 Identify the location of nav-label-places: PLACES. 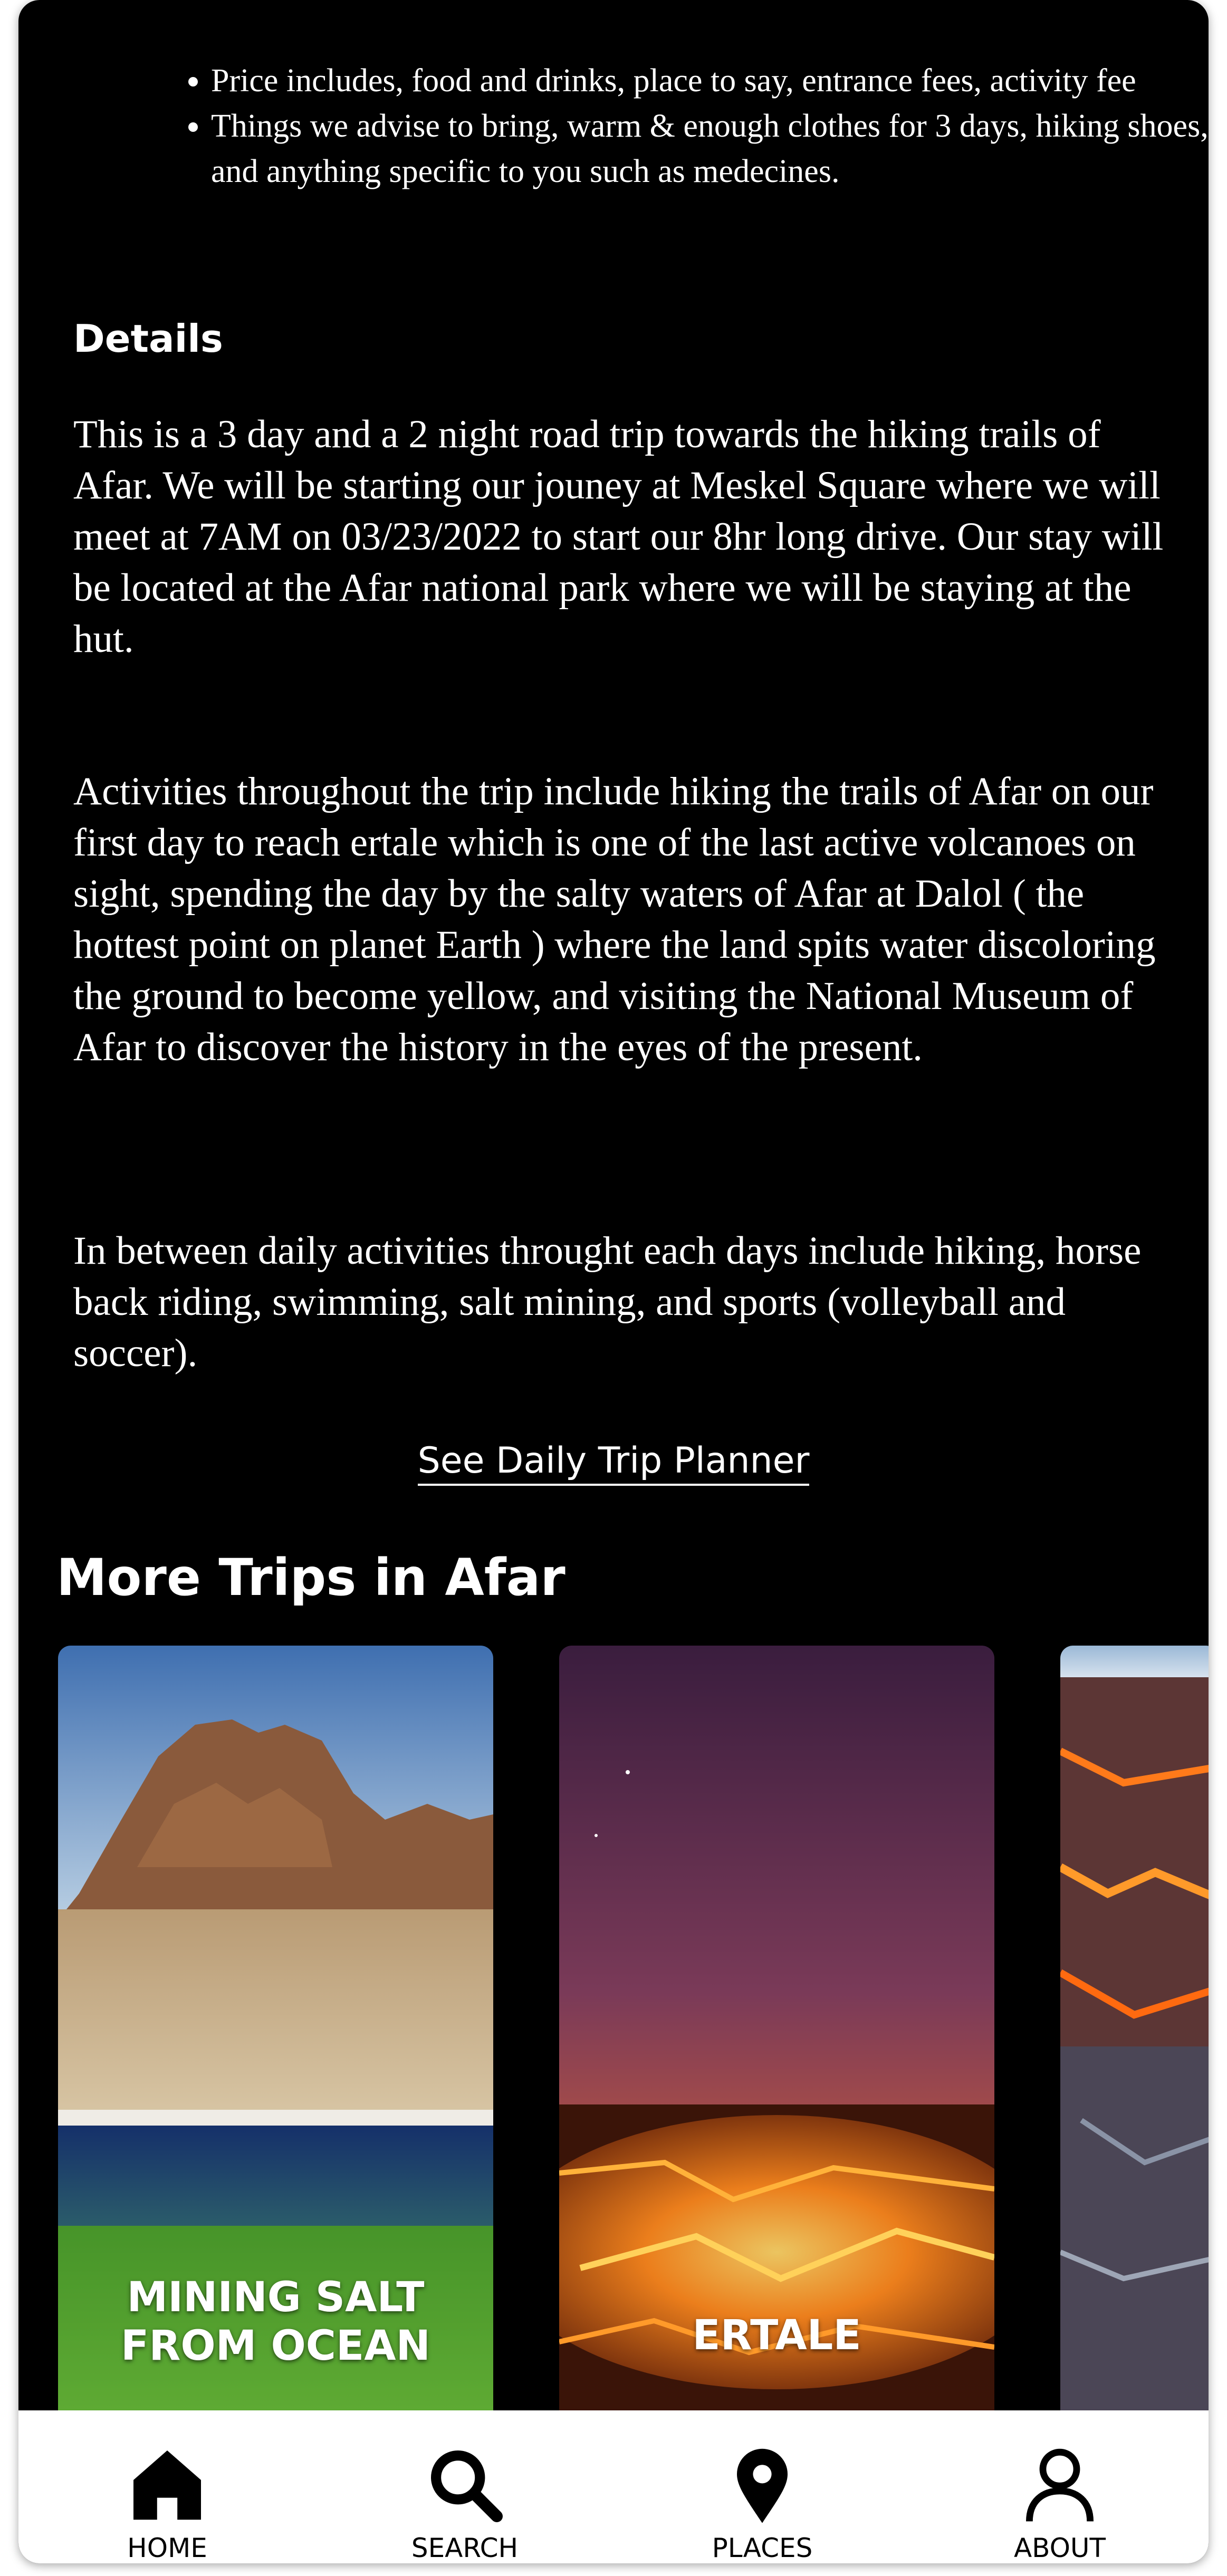
(763, 2548).